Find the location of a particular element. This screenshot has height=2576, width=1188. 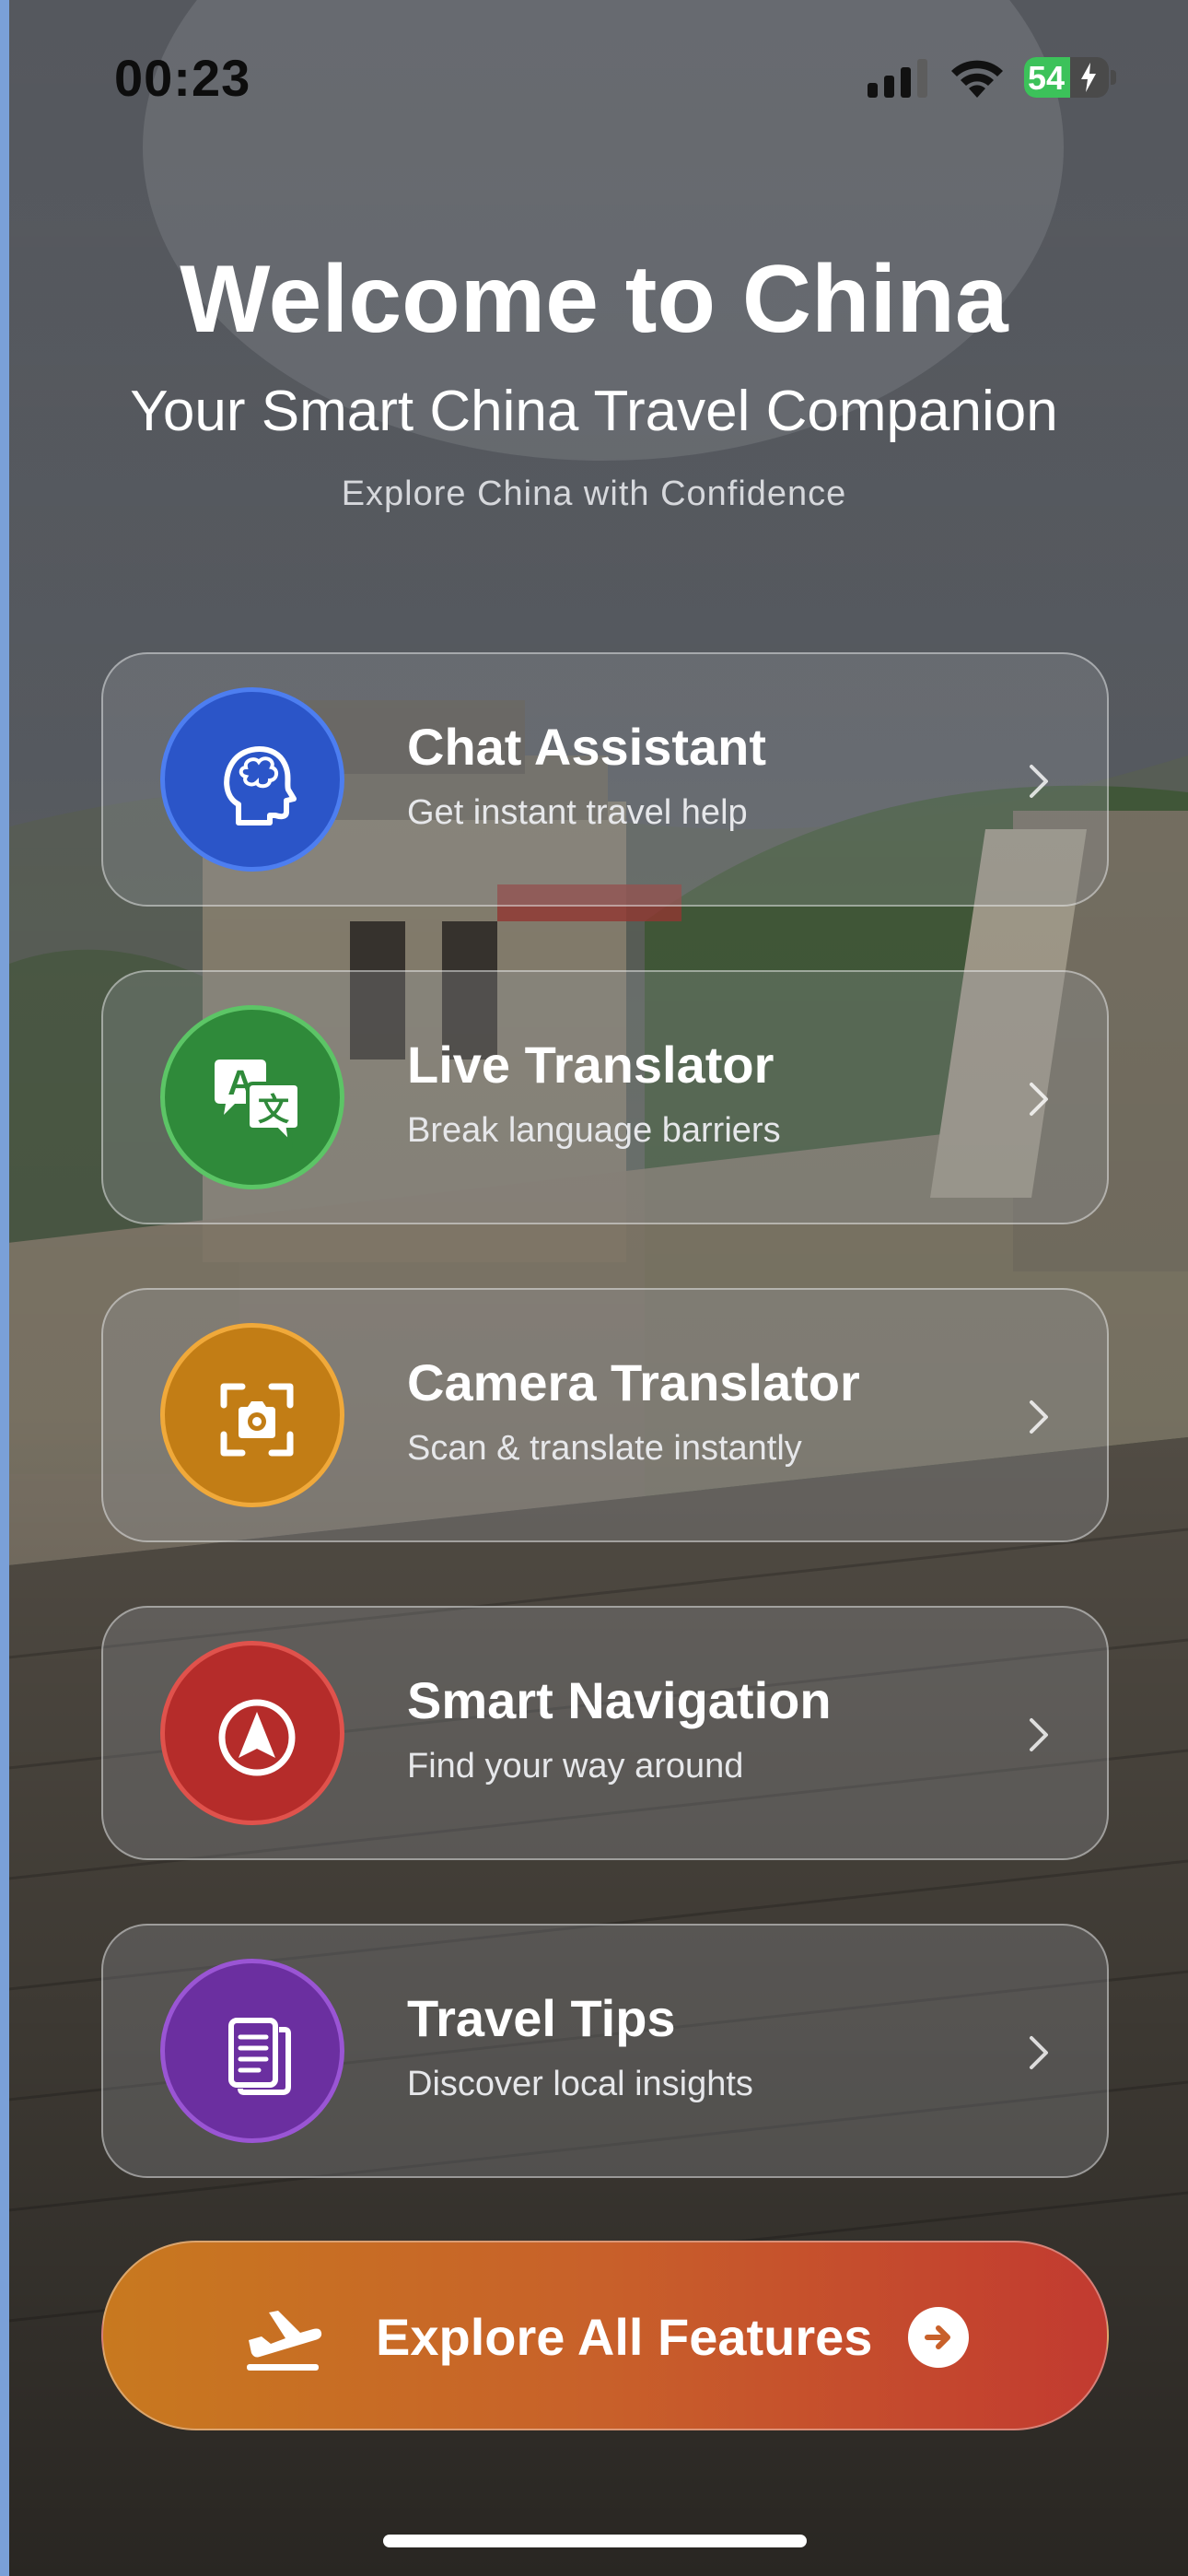

explore-all-features-button: Explore All Features is located at coordinates (605, 2335).